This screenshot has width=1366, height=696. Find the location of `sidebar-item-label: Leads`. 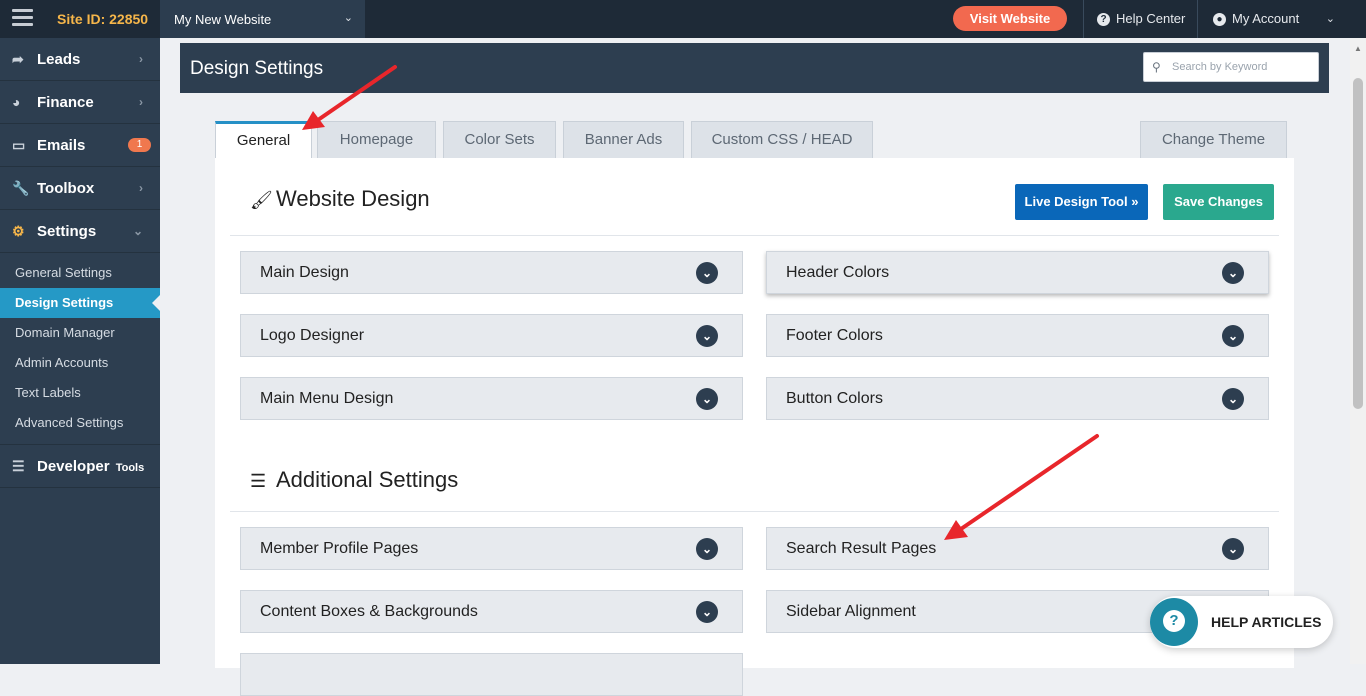

sidebar-item-label: Leads is located at coordinates (59, 59).